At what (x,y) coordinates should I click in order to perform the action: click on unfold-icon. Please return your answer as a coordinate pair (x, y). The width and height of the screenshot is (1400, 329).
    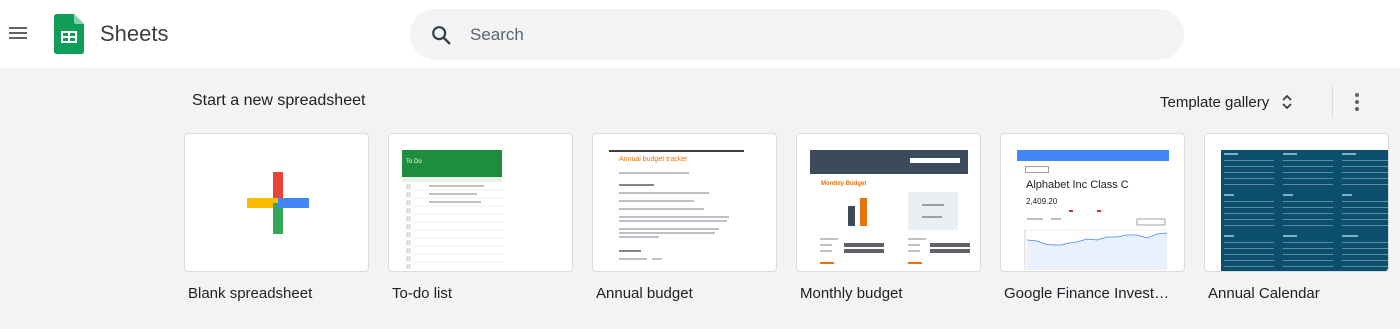
    Looking at the image, I should click on (1287, 102).